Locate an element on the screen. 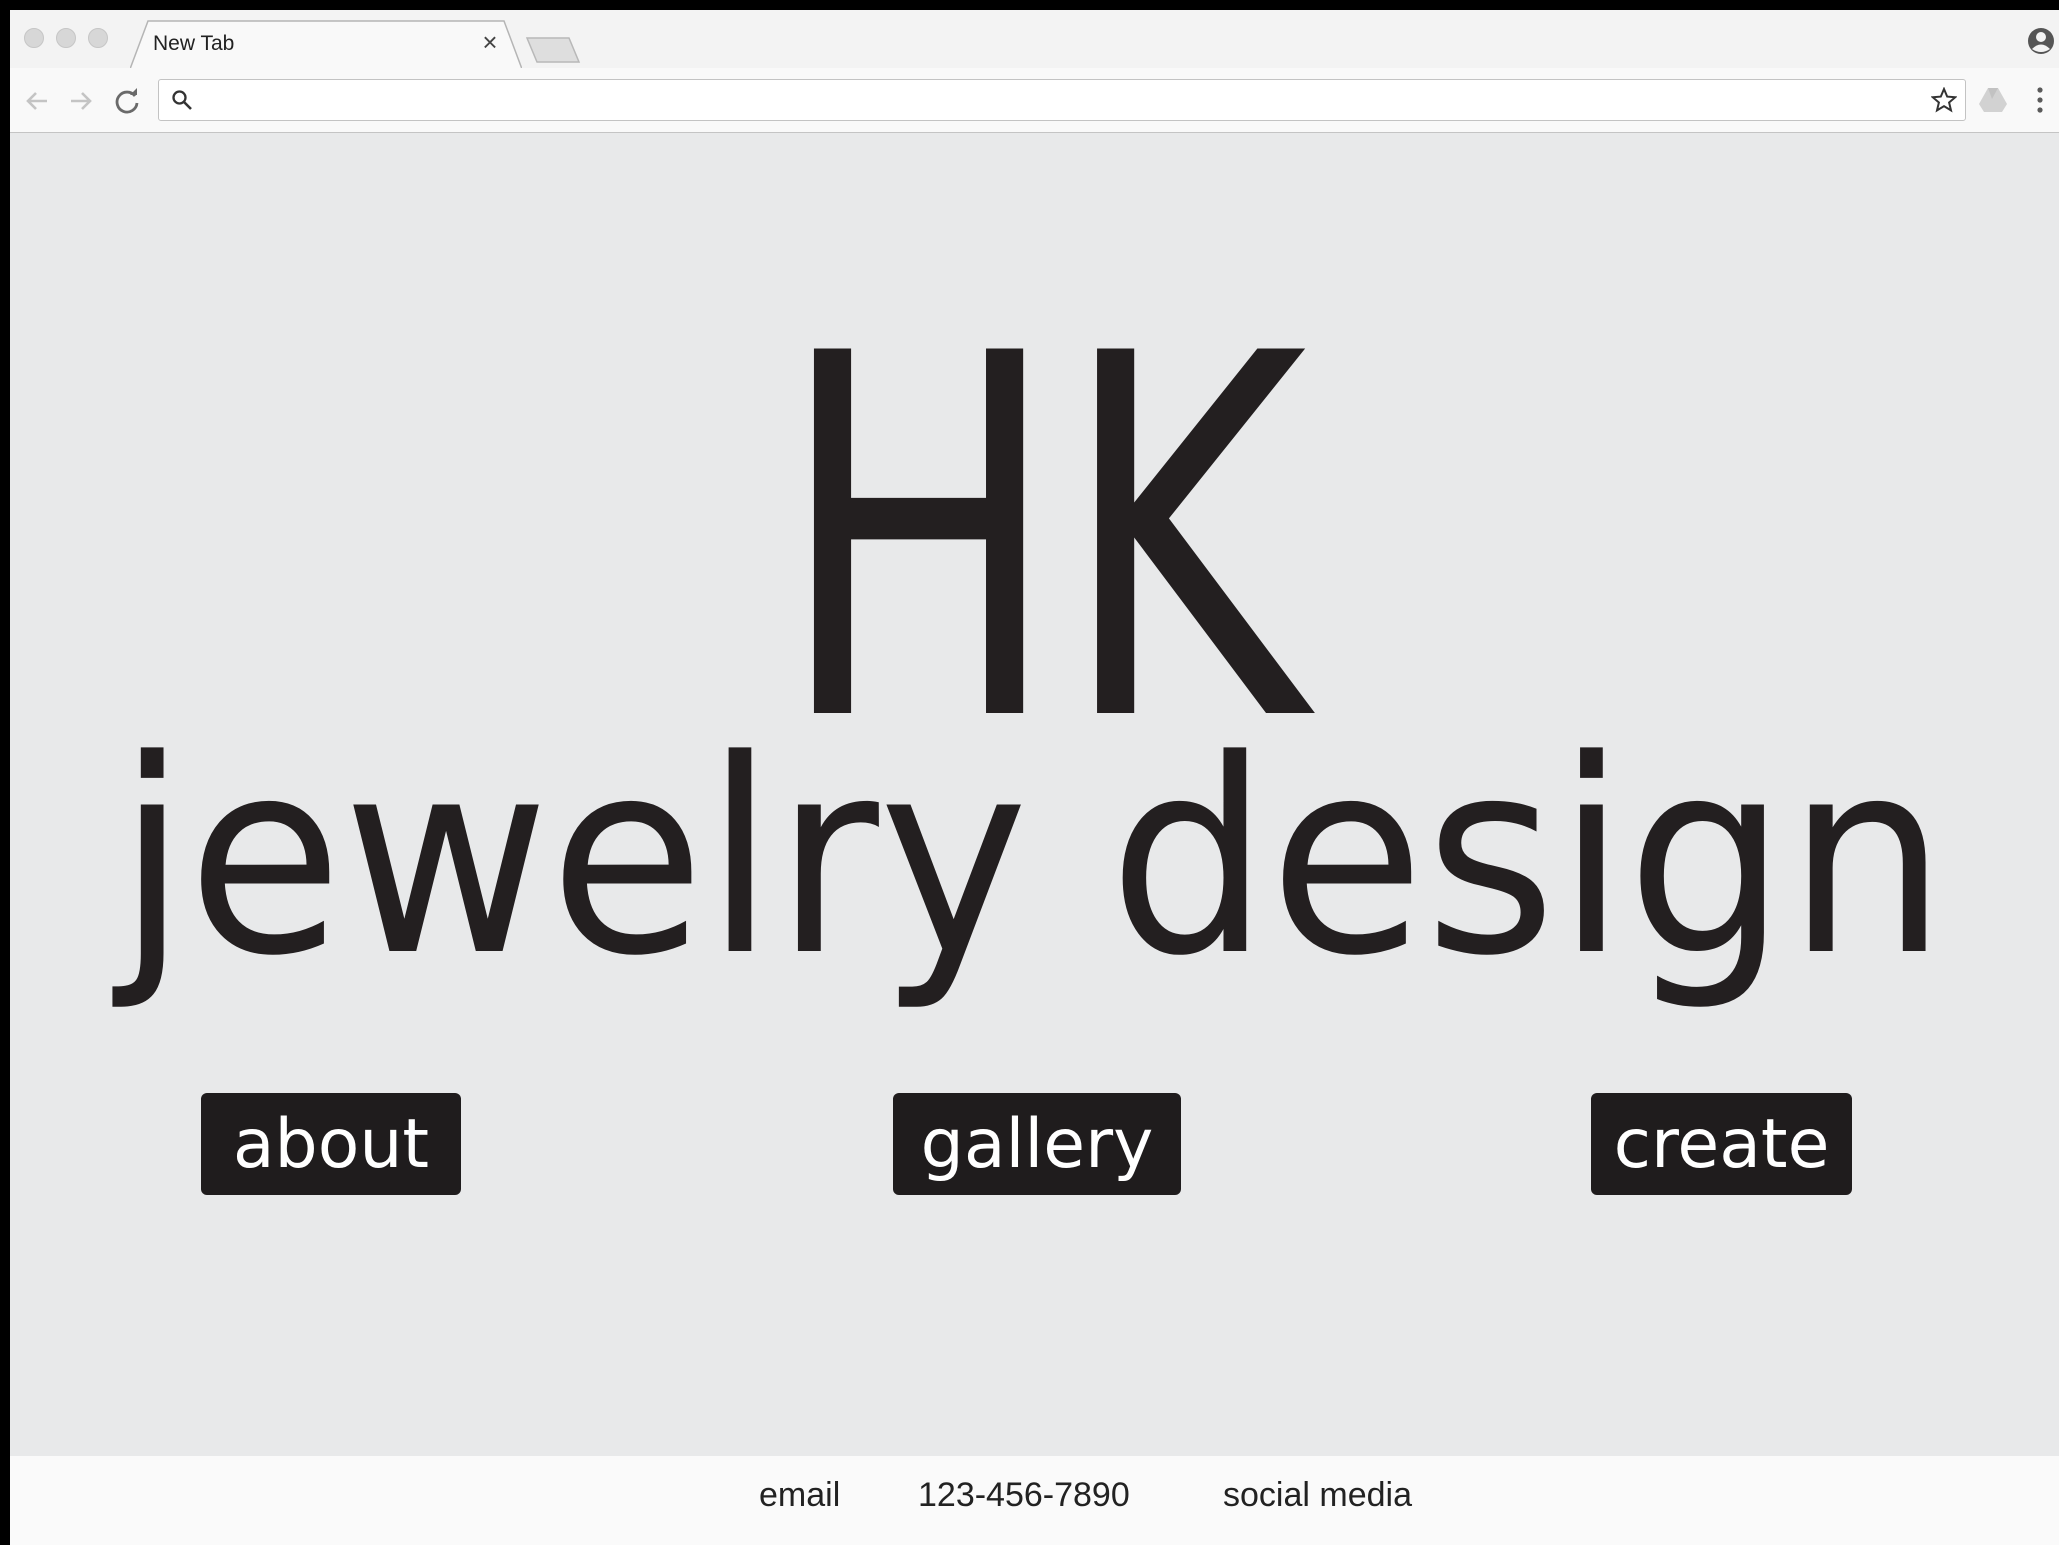 This screenshot has width=2059, height=1545. footer-social-media-link: social media is located at coordinates (1317, 1495).